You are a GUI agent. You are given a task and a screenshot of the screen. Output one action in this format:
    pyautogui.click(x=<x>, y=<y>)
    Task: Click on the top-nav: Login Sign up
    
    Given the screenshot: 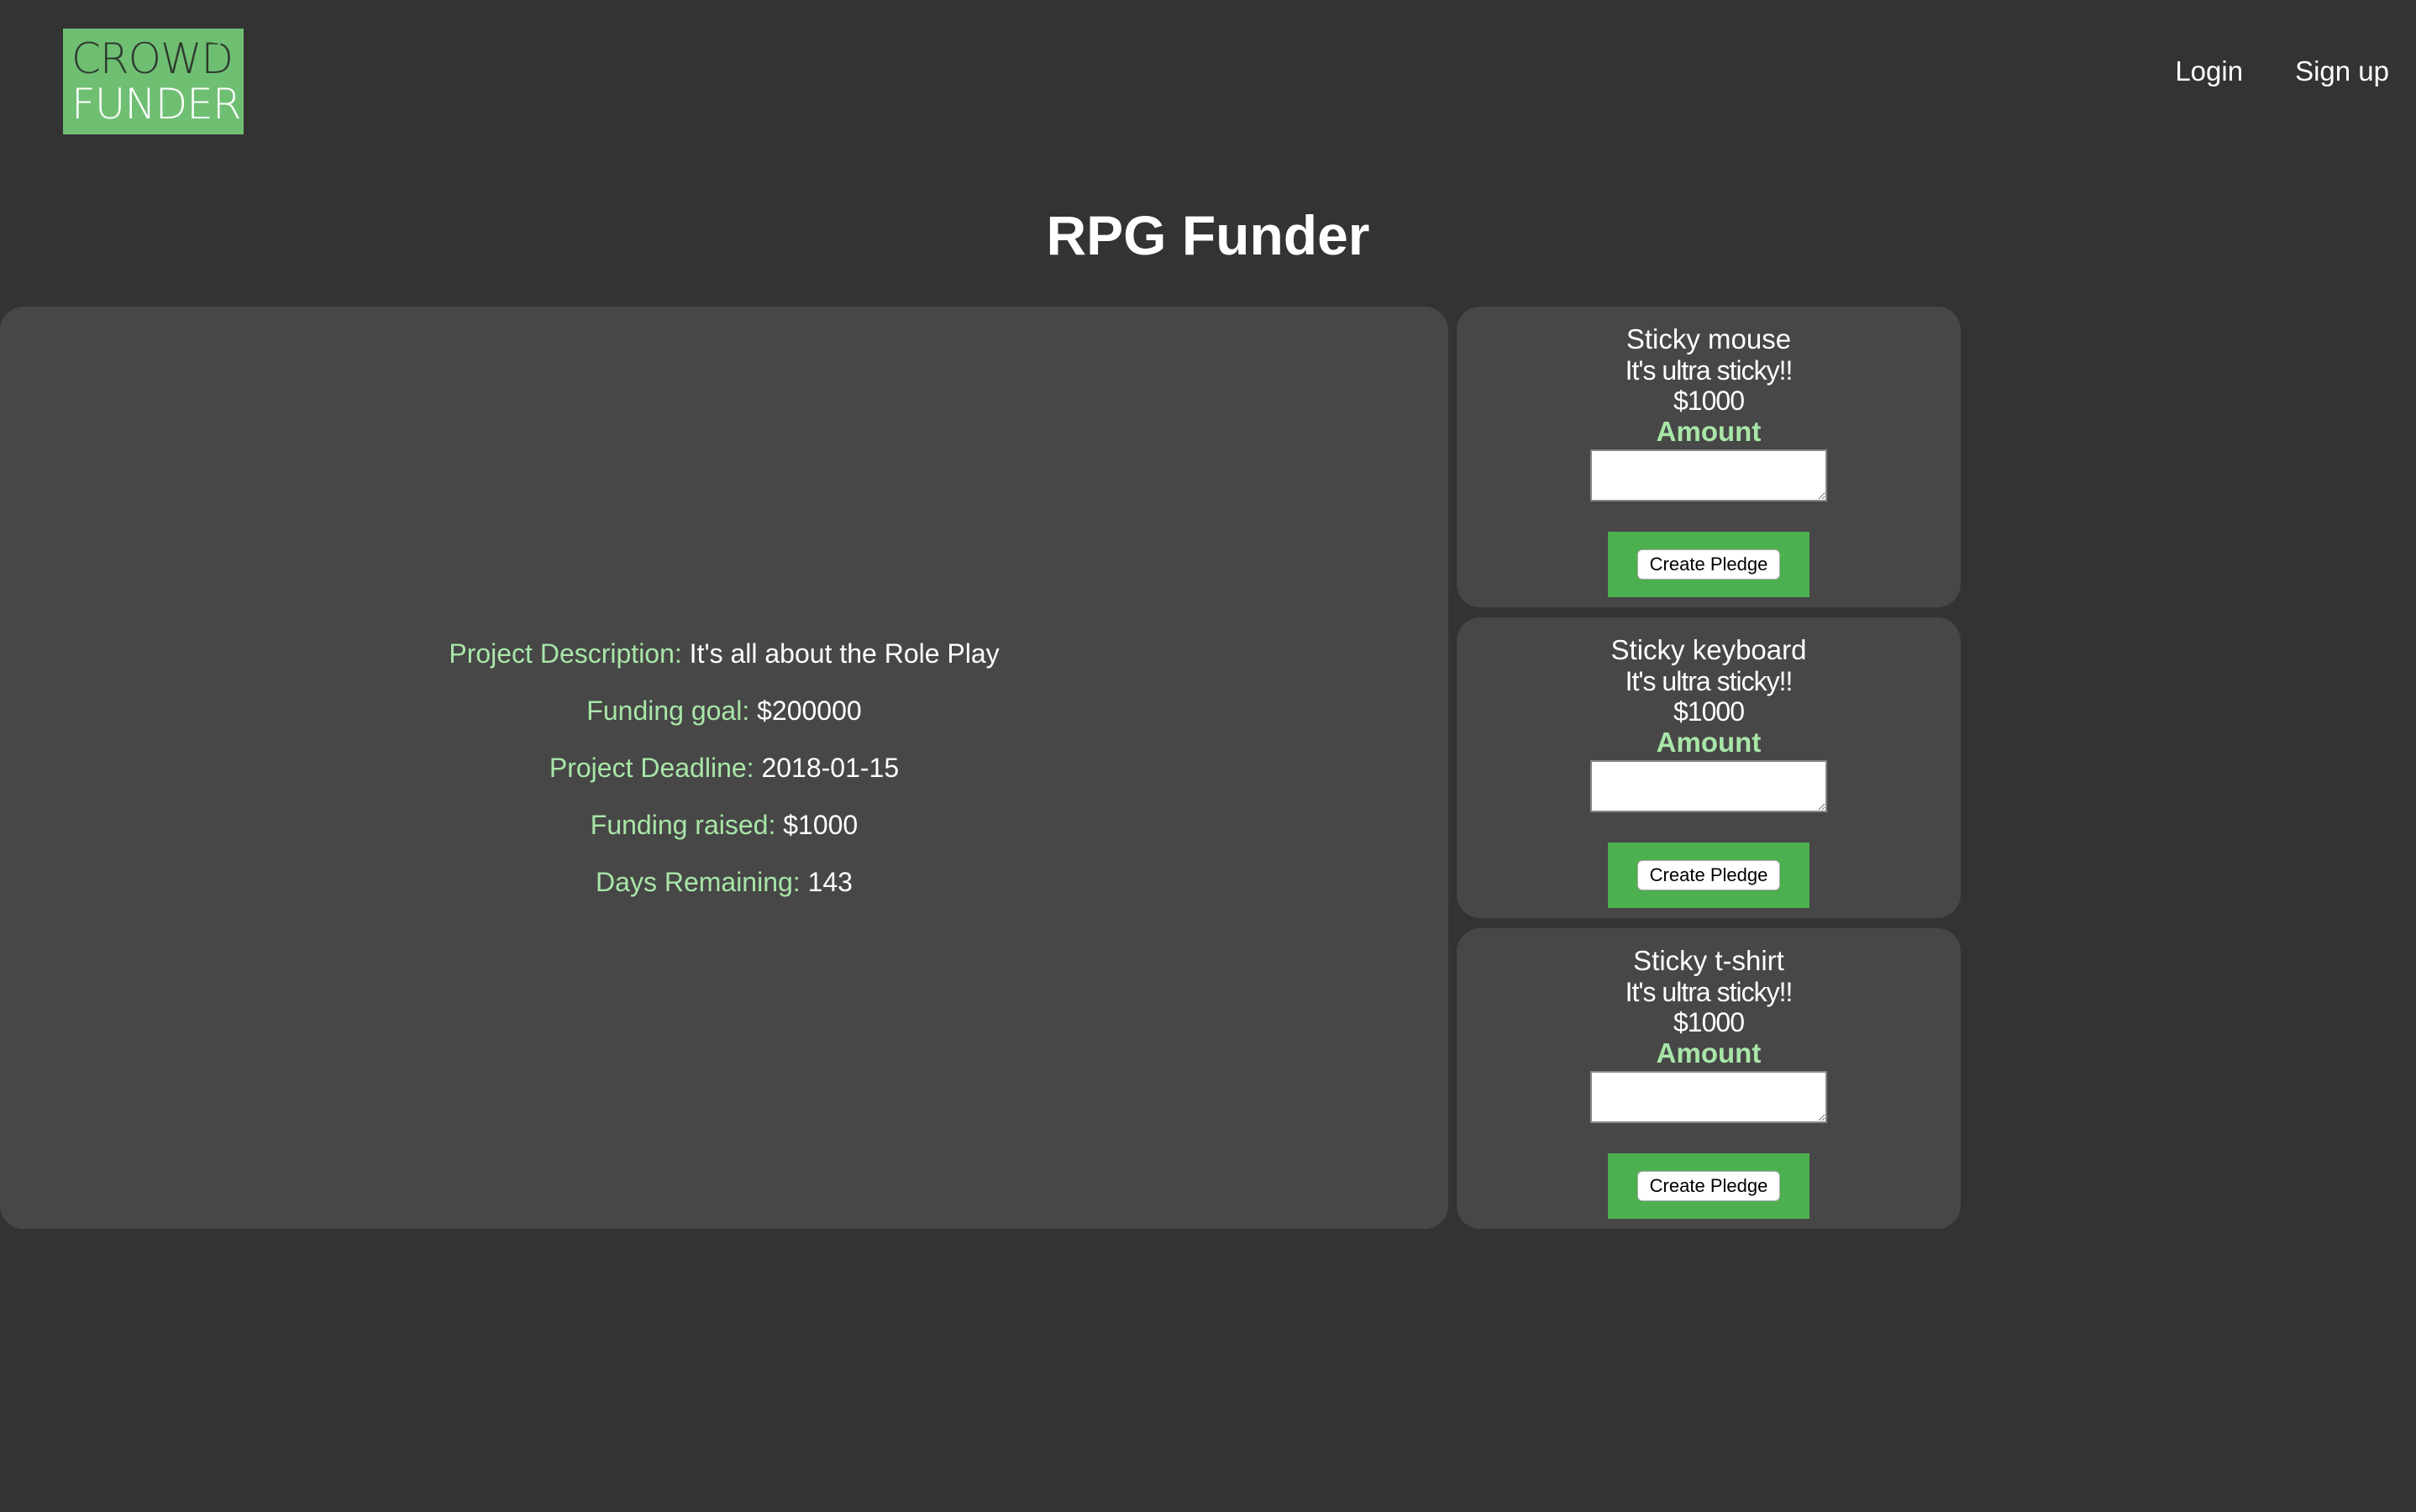 What is the action you would take?
    pyautogui.click(x=2282, y=71)
    